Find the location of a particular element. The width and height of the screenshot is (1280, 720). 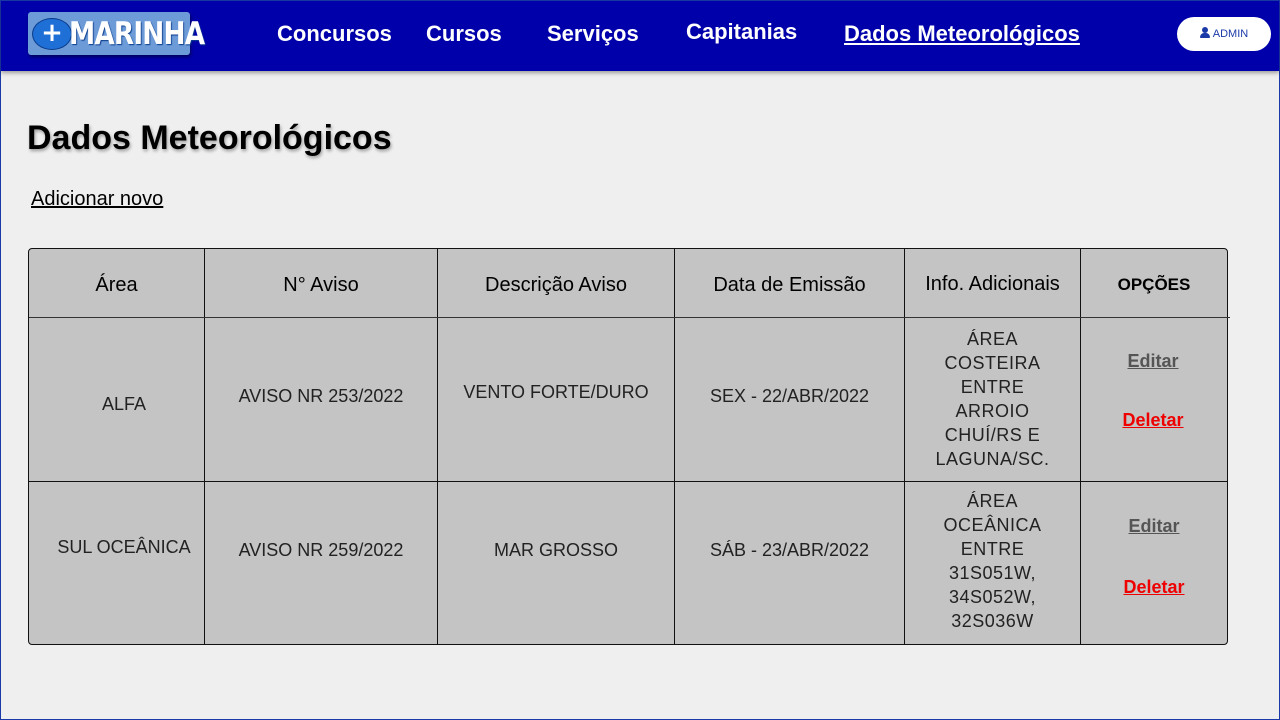

row1-options: Editar Deletar is located at coordinates (1153, 391).